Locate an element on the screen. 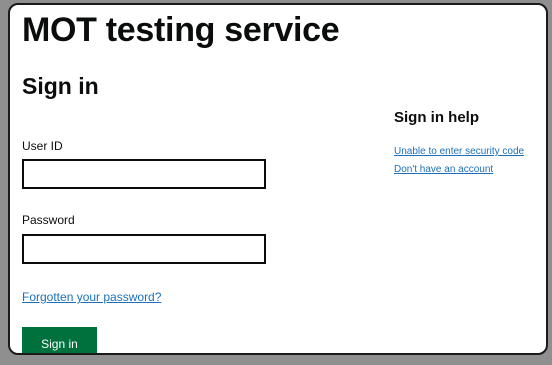  user-id-label: User ID is located at coordinates (42, 146).